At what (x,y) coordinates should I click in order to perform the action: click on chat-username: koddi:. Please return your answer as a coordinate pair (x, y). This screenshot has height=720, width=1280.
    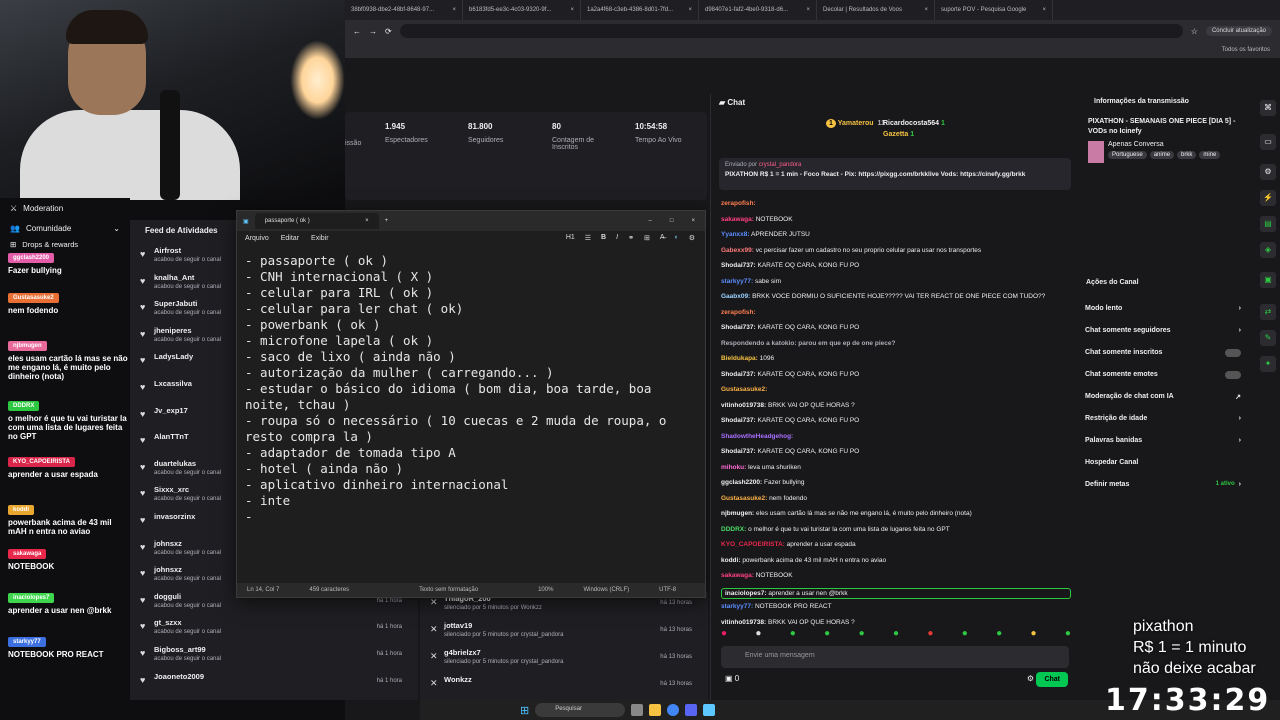
    Looking at the image, I should click on (731, 560).